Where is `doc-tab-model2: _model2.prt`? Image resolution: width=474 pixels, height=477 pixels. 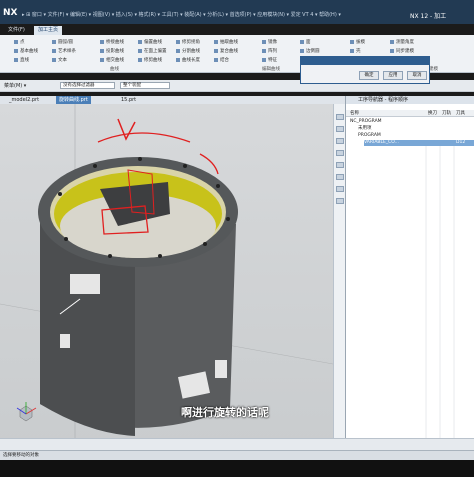
doc-tab-model2: _model2.prt is located at coordinates (24, 100).